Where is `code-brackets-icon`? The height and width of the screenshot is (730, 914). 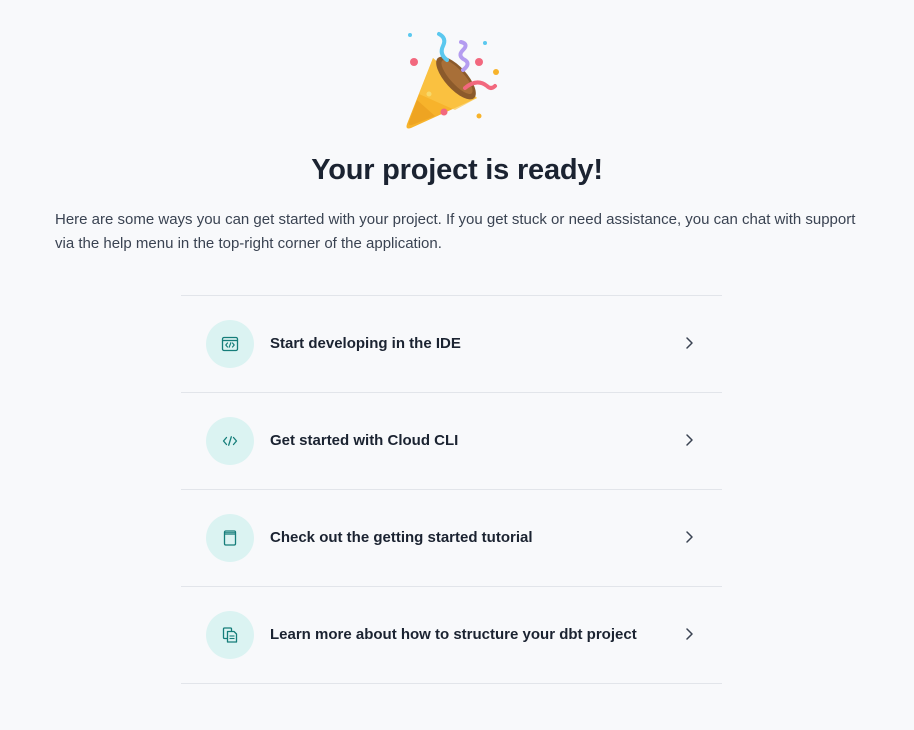
code-brackets-icon is located at coordinates (230, 441).